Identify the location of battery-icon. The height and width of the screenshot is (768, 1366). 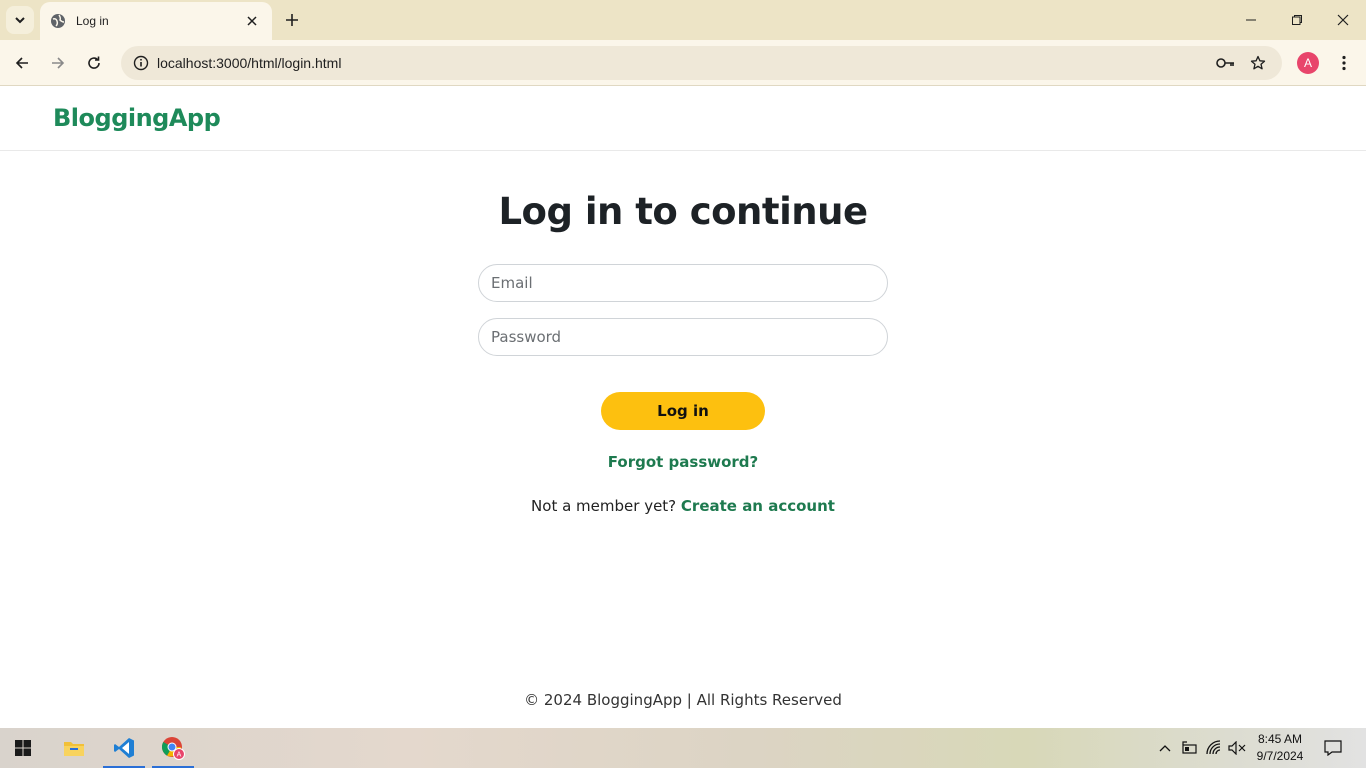
(1189, 748).